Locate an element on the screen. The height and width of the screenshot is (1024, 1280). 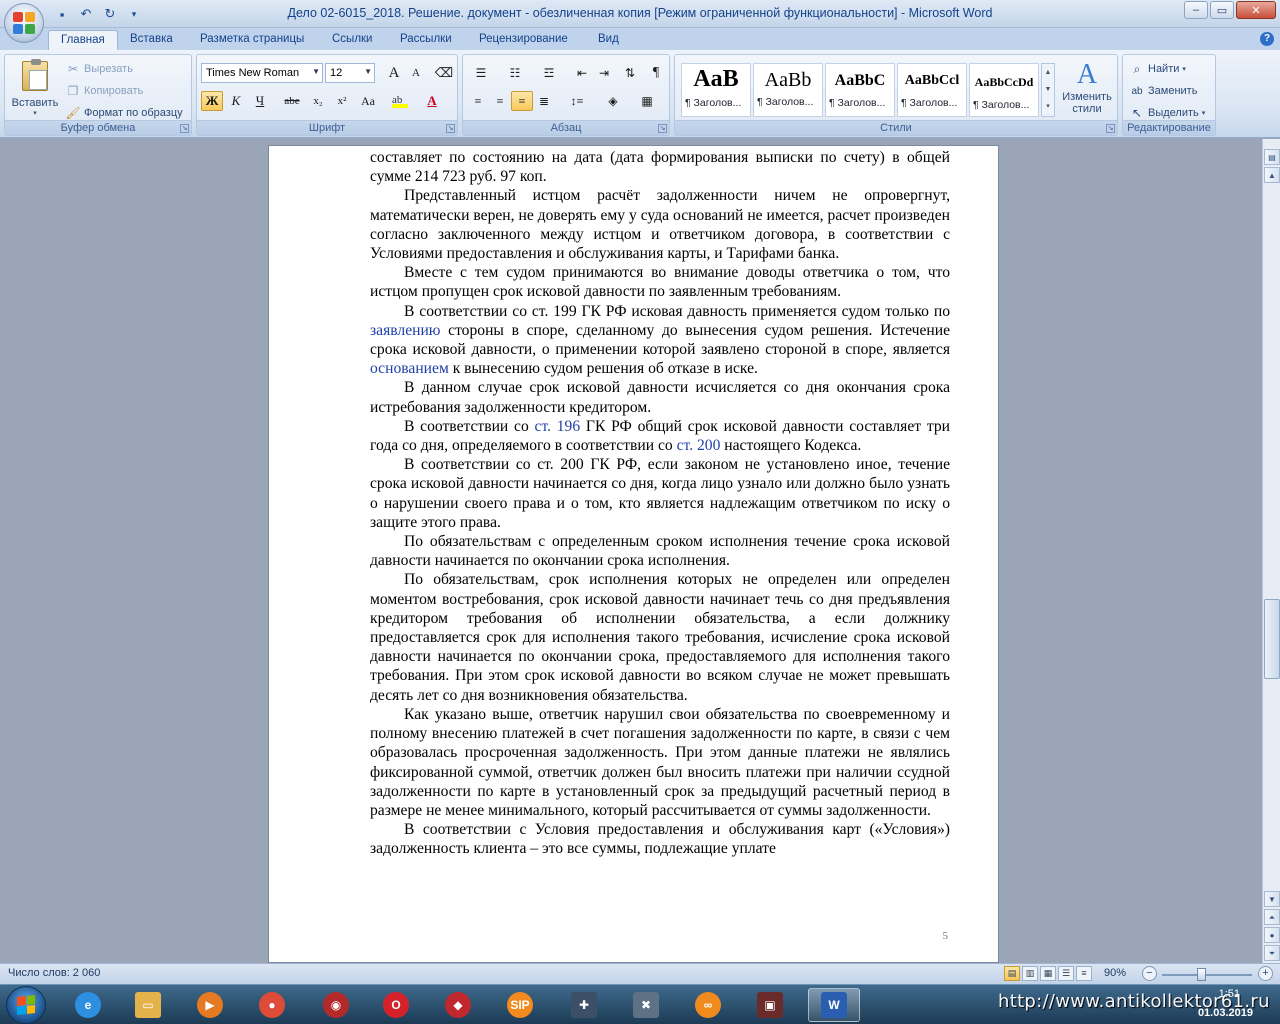
draft-icon: ≡ is located at coordinates (1084, 973).